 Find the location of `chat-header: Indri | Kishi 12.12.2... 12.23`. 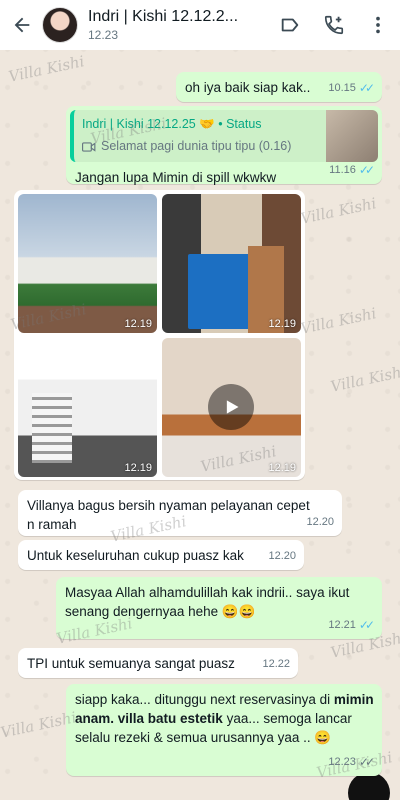

chat-header: Indri | Kishi 12.12.2... 12.23 is located at coordinates (200, 25).